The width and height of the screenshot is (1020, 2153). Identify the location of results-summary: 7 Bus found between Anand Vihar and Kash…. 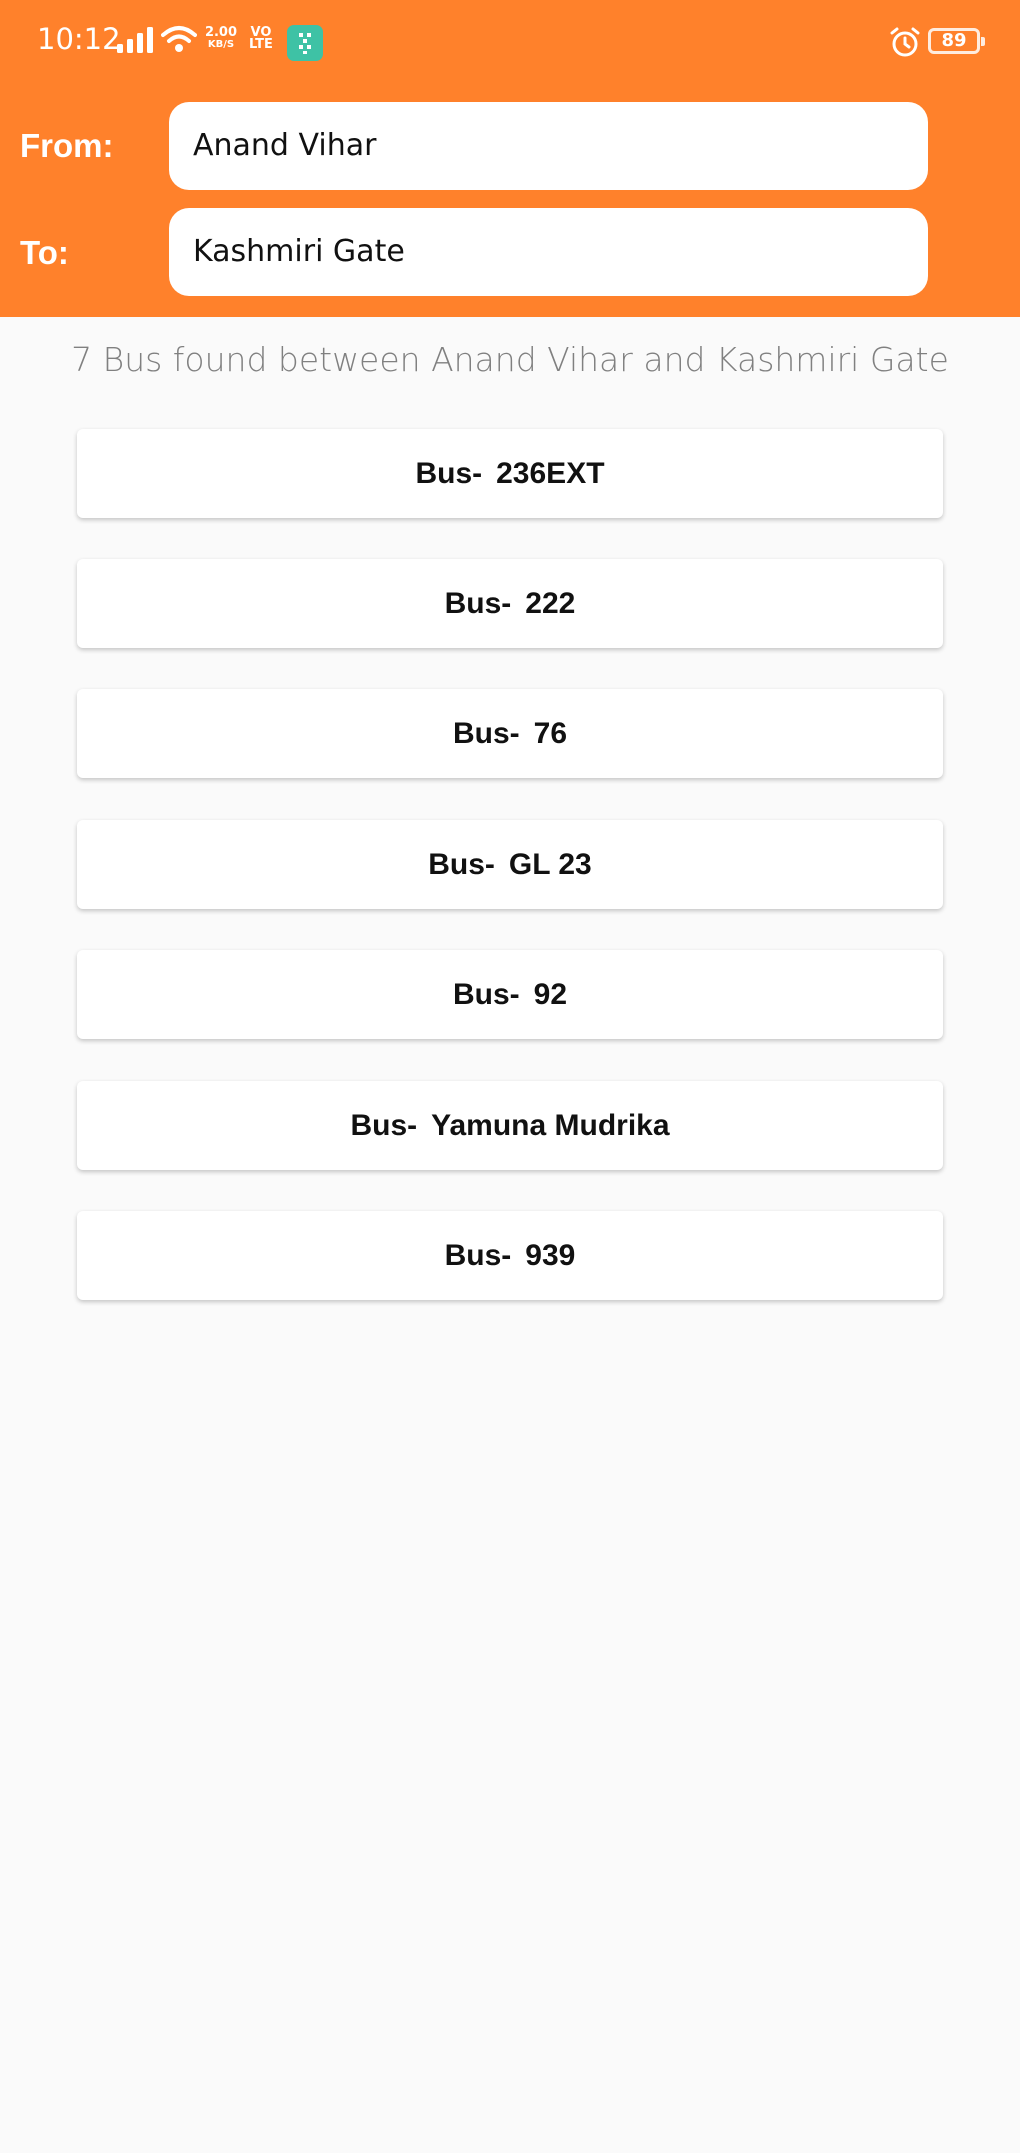
(510, 359).